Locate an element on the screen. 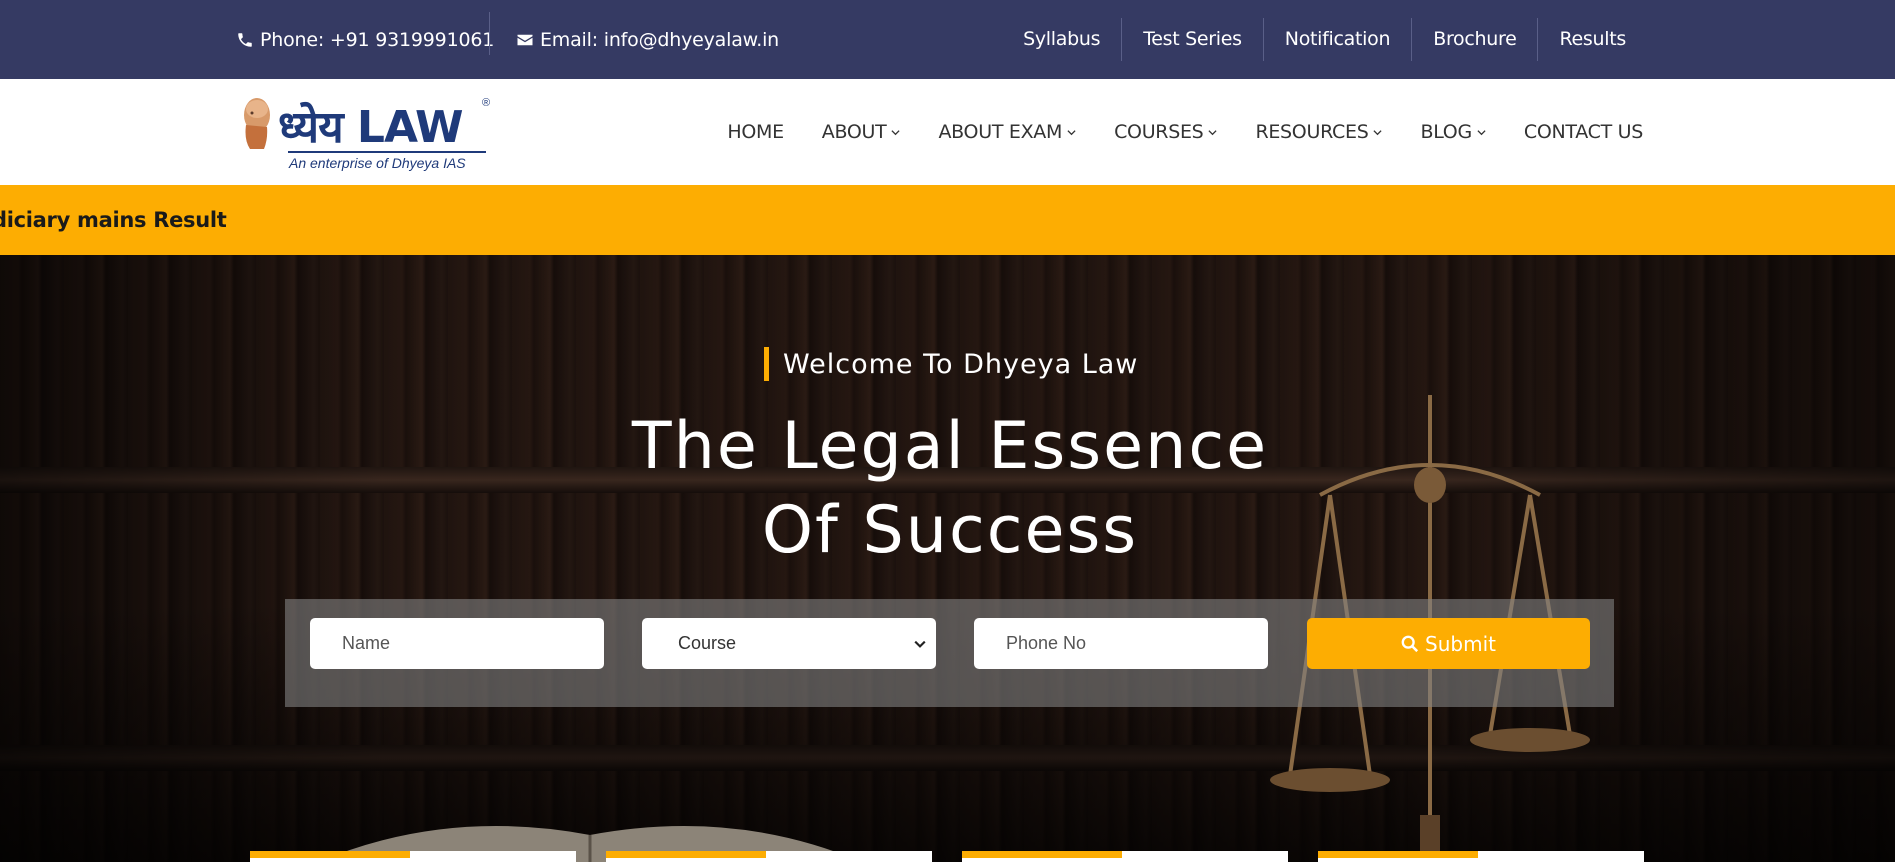  toplink-notification: Notification is located at coordinates (1336, 39).